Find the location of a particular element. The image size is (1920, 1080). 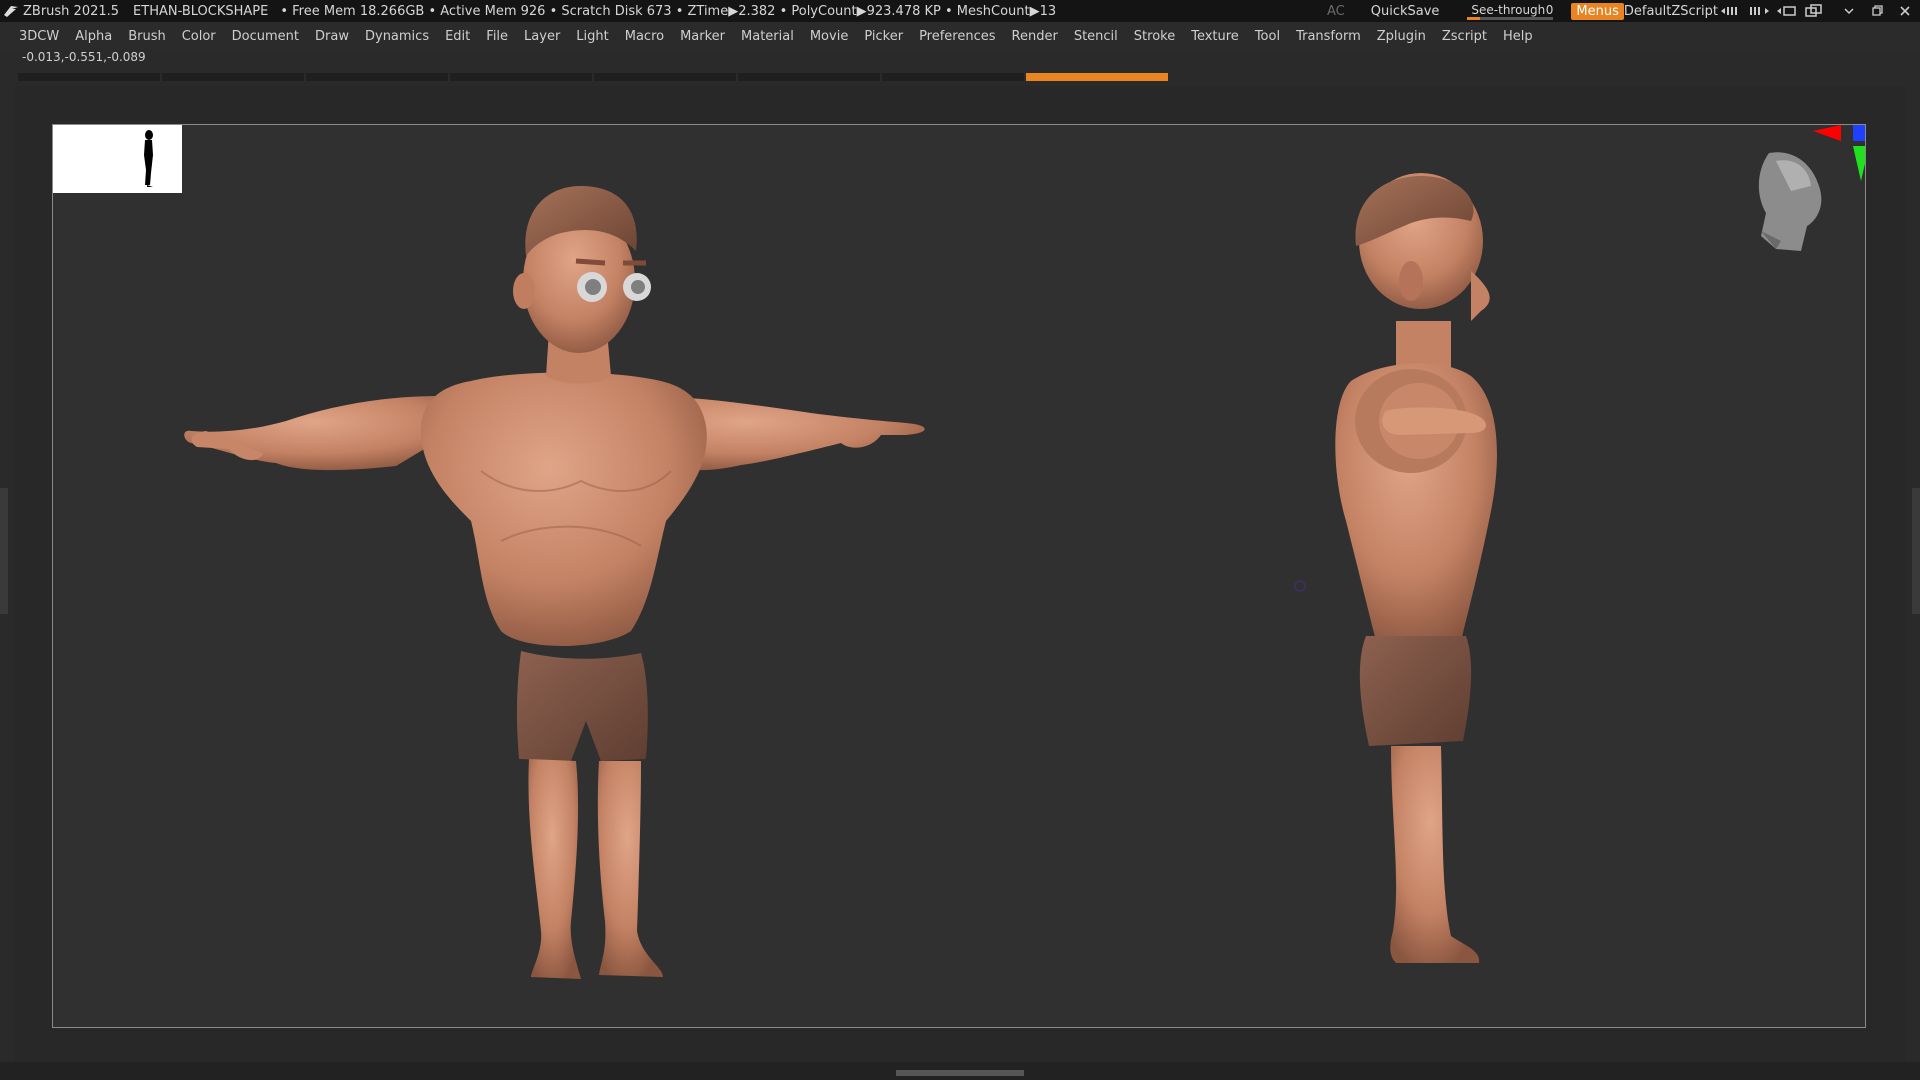

bottom-tray-handle is located at coordinates (960, 1073).